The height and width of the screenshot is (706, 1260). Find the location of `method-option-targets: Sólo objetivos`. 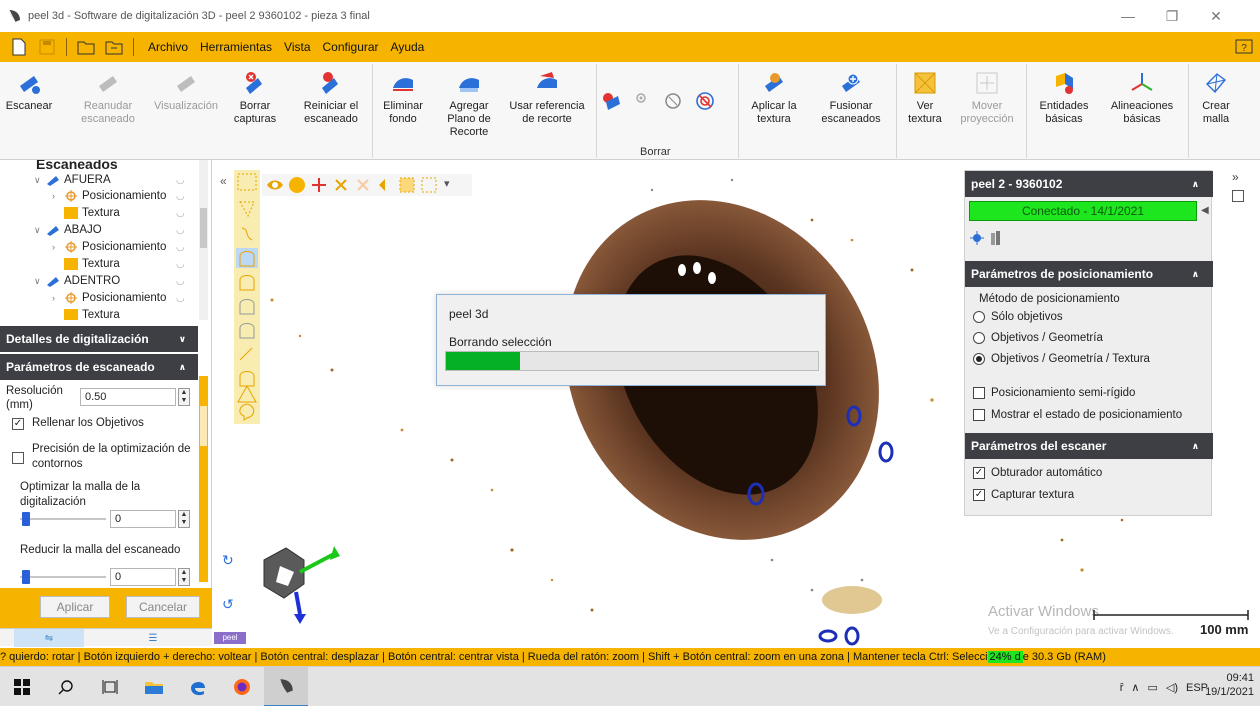

method-option-targets: Sólo objetivos is located at coordinates (1018, 317).